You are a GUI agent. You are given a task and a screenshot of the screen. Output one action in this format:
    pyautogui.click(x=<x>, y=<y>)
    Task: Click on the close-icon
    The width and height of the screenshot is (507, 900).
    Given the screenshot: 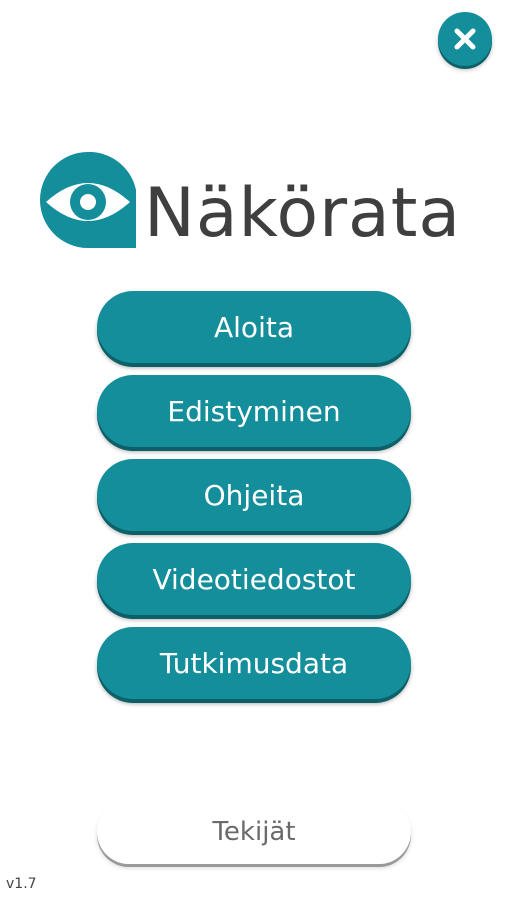 What is the action you would take?
    pyautogui.click(x=465, y=39)
    